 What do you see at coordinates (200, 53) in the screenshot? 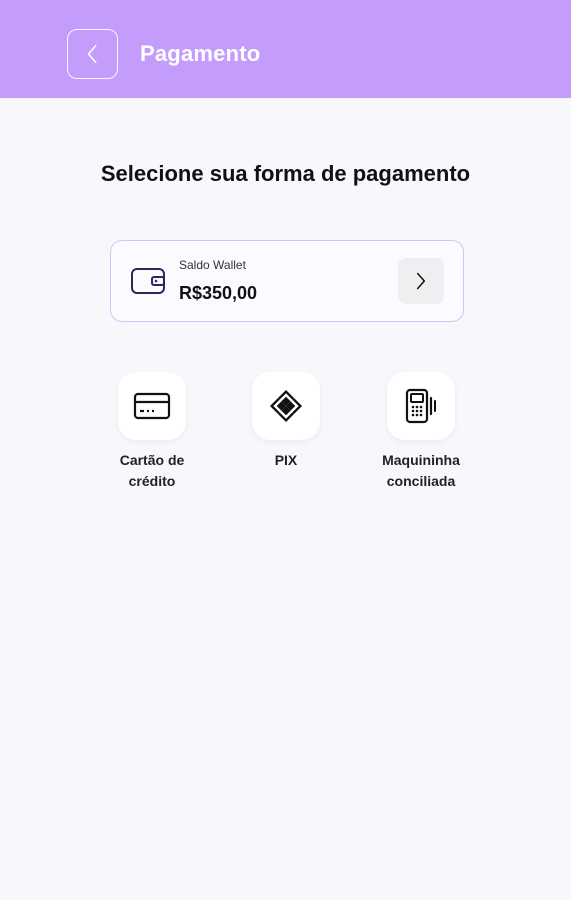
I see `header-title: Pagamento` at bounding box center [200, 53].